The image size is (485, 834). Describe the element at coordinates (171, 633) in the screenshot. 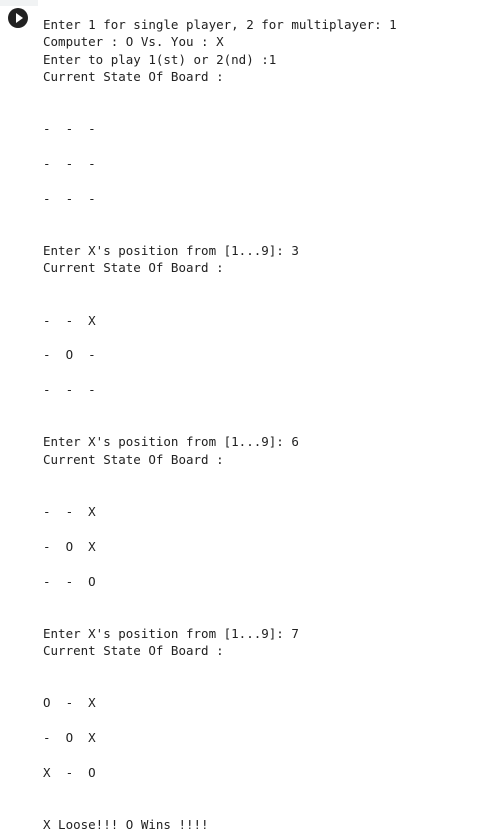

I see `output-line: Enter X's position from [1...9]: 7` at that location.